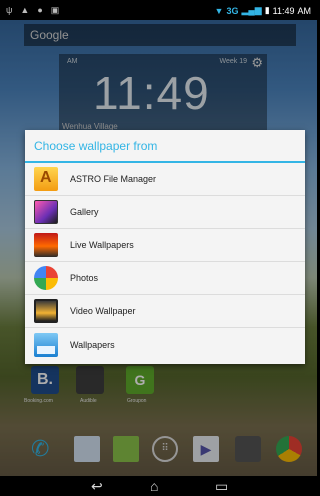  I want to click on home-icon: ⌂, so click(154, 486).